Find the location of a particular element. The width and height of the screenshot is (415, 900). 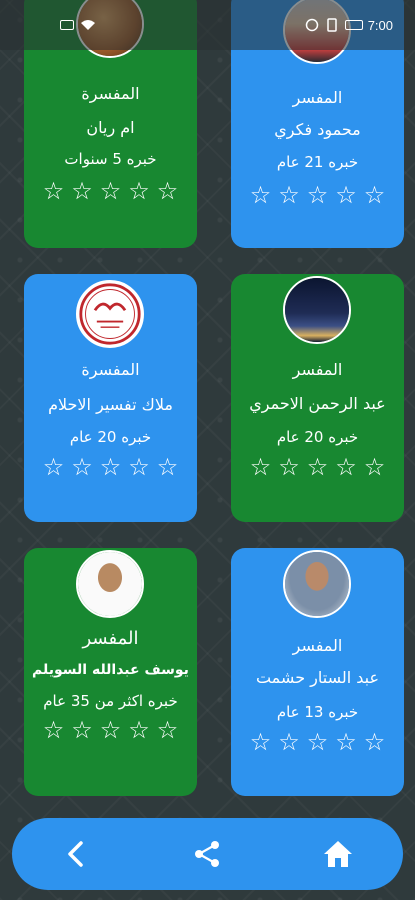

bottom-nav is located at coordinates (207, 854).